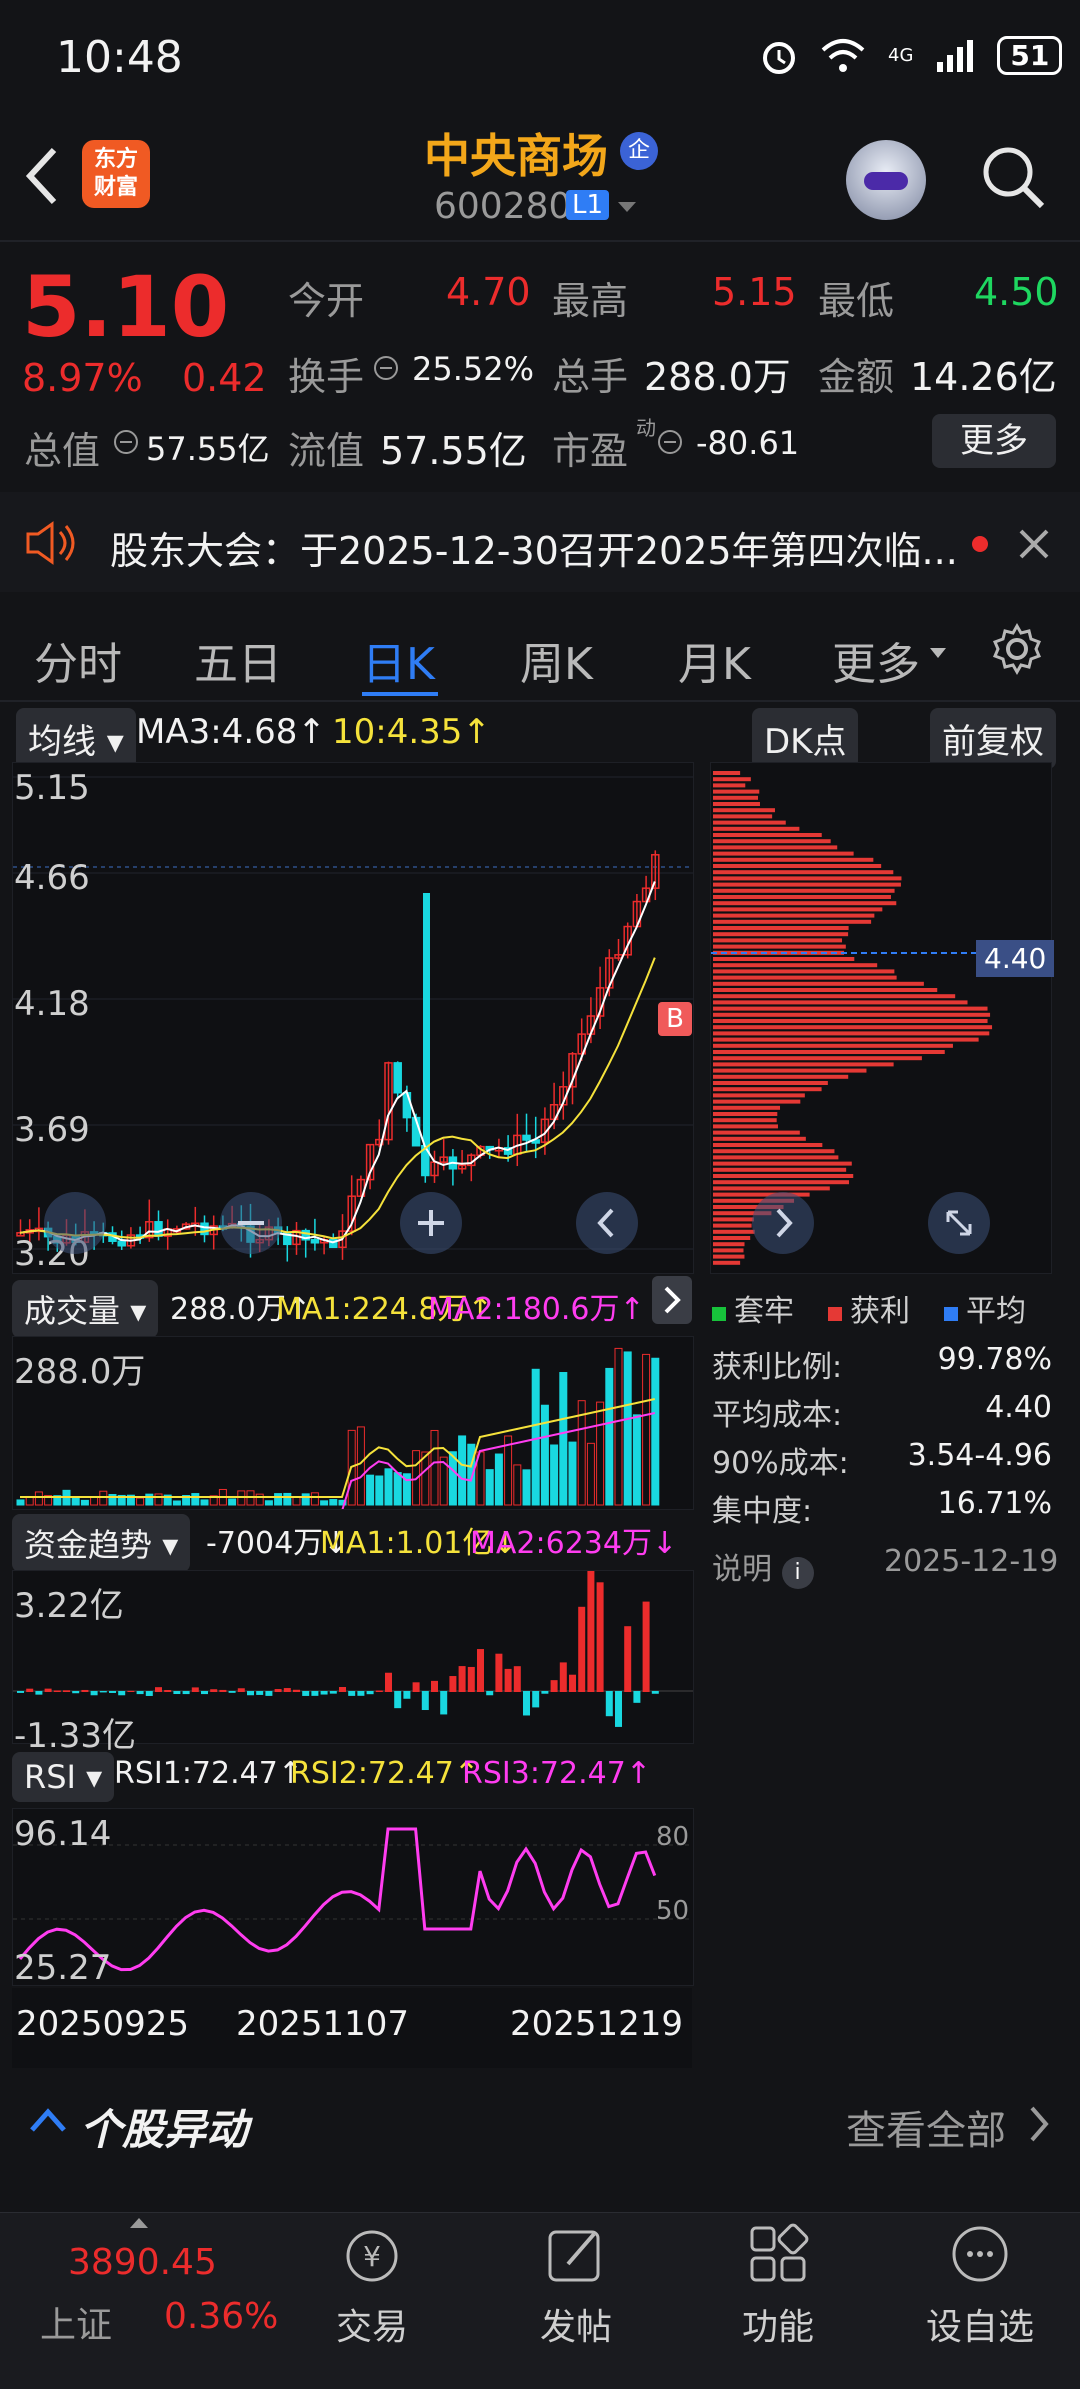 This screenshot has width=1080, height=2389. What do you see at coordinates (75, 1223) in the screenshot?
I see `shrink-button` at bounding box center [75, 1223].